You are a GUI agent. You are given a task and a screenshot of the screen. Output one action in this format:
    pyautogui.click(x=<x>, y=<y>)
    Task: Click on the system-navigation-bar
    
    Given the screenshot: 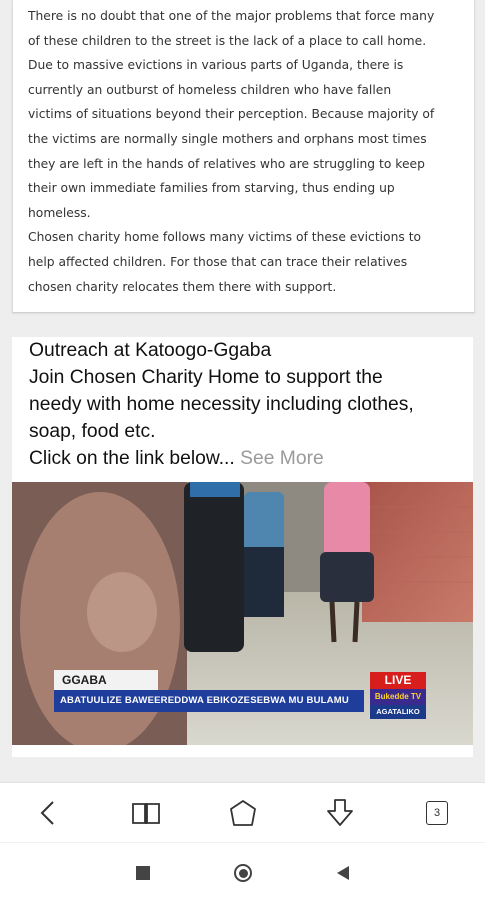 What is the action you would take?
    pyautogui.click(x=242, y=871)
    